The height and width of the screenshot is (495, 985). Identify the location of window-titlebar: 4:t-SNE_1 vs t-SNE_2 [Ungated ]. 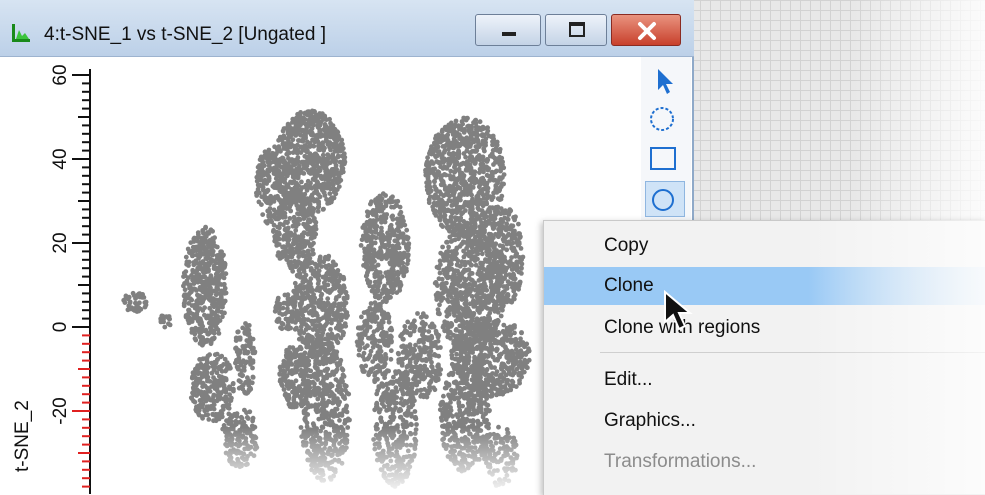
(347, 28).